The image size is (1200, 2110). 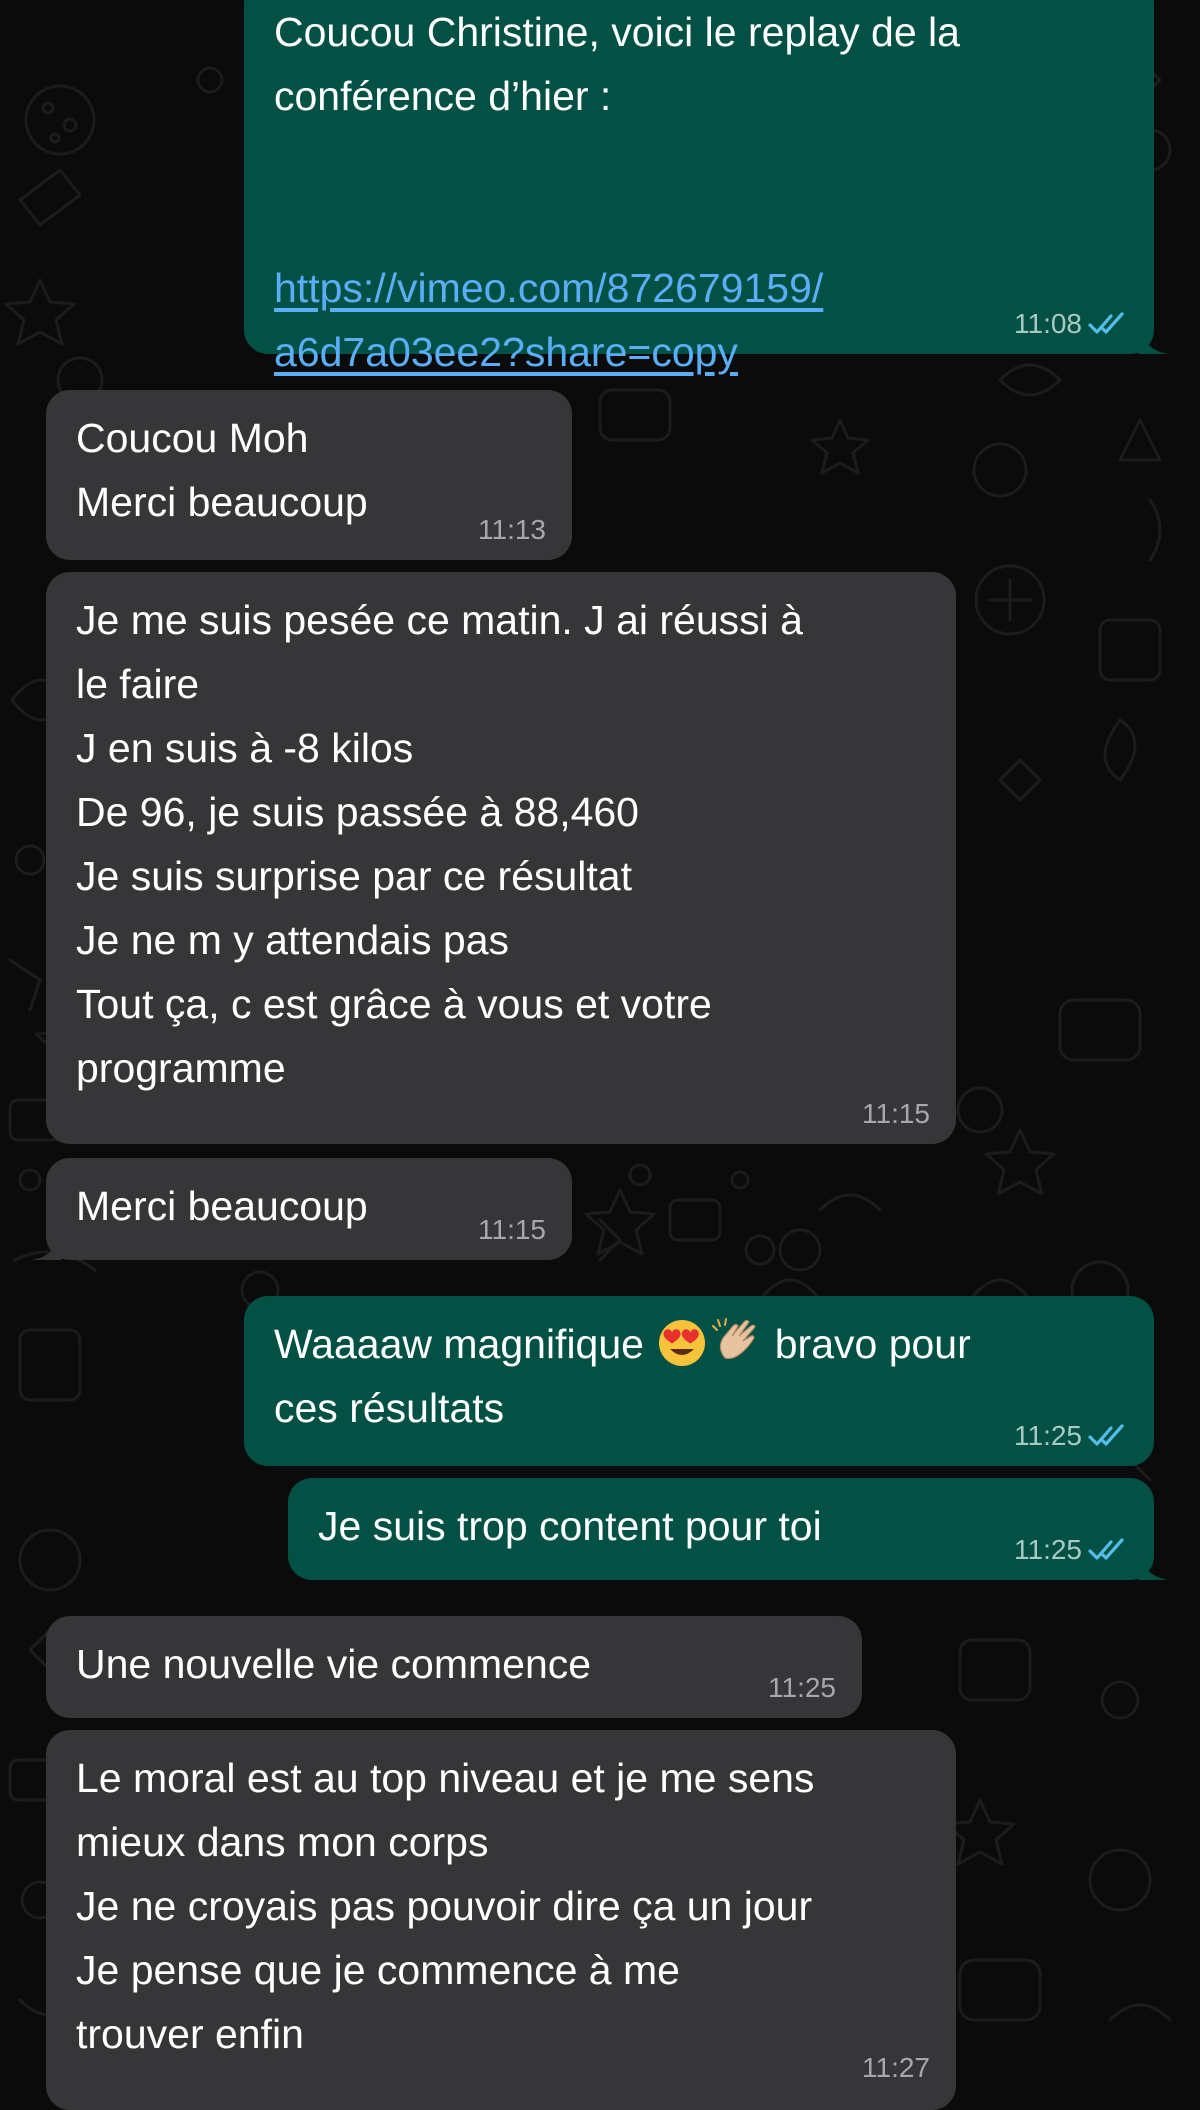 What do you see at coordinates (570, 1526) in the screenshot?
I see `message-text: Je suis trop content pour toi` at bounding box center [570, 1526].